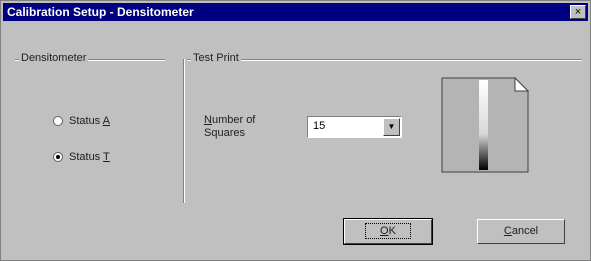 The height and width of the screenshot is (261, 591). What do you see at coordinates (184, 131) in the screenshot?
I see `group-divider` at bounding box center [184, 131].